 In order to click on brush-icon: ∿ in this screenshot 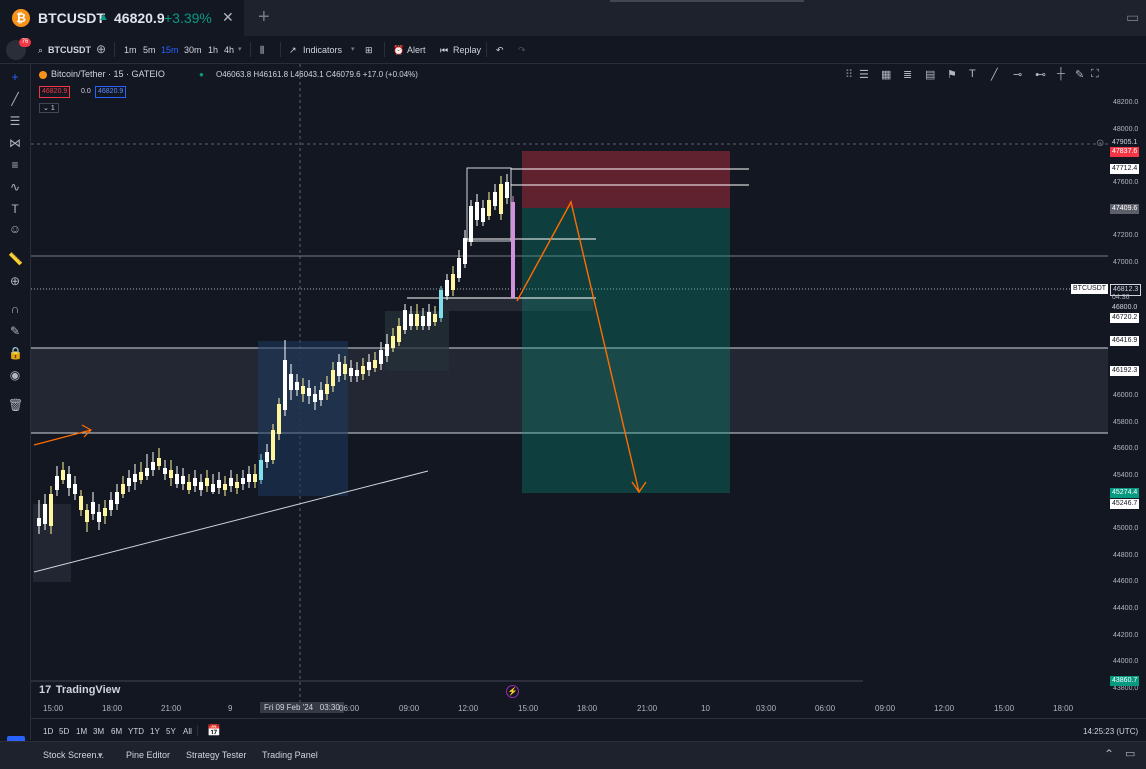, I will do `click(15, 187)`.